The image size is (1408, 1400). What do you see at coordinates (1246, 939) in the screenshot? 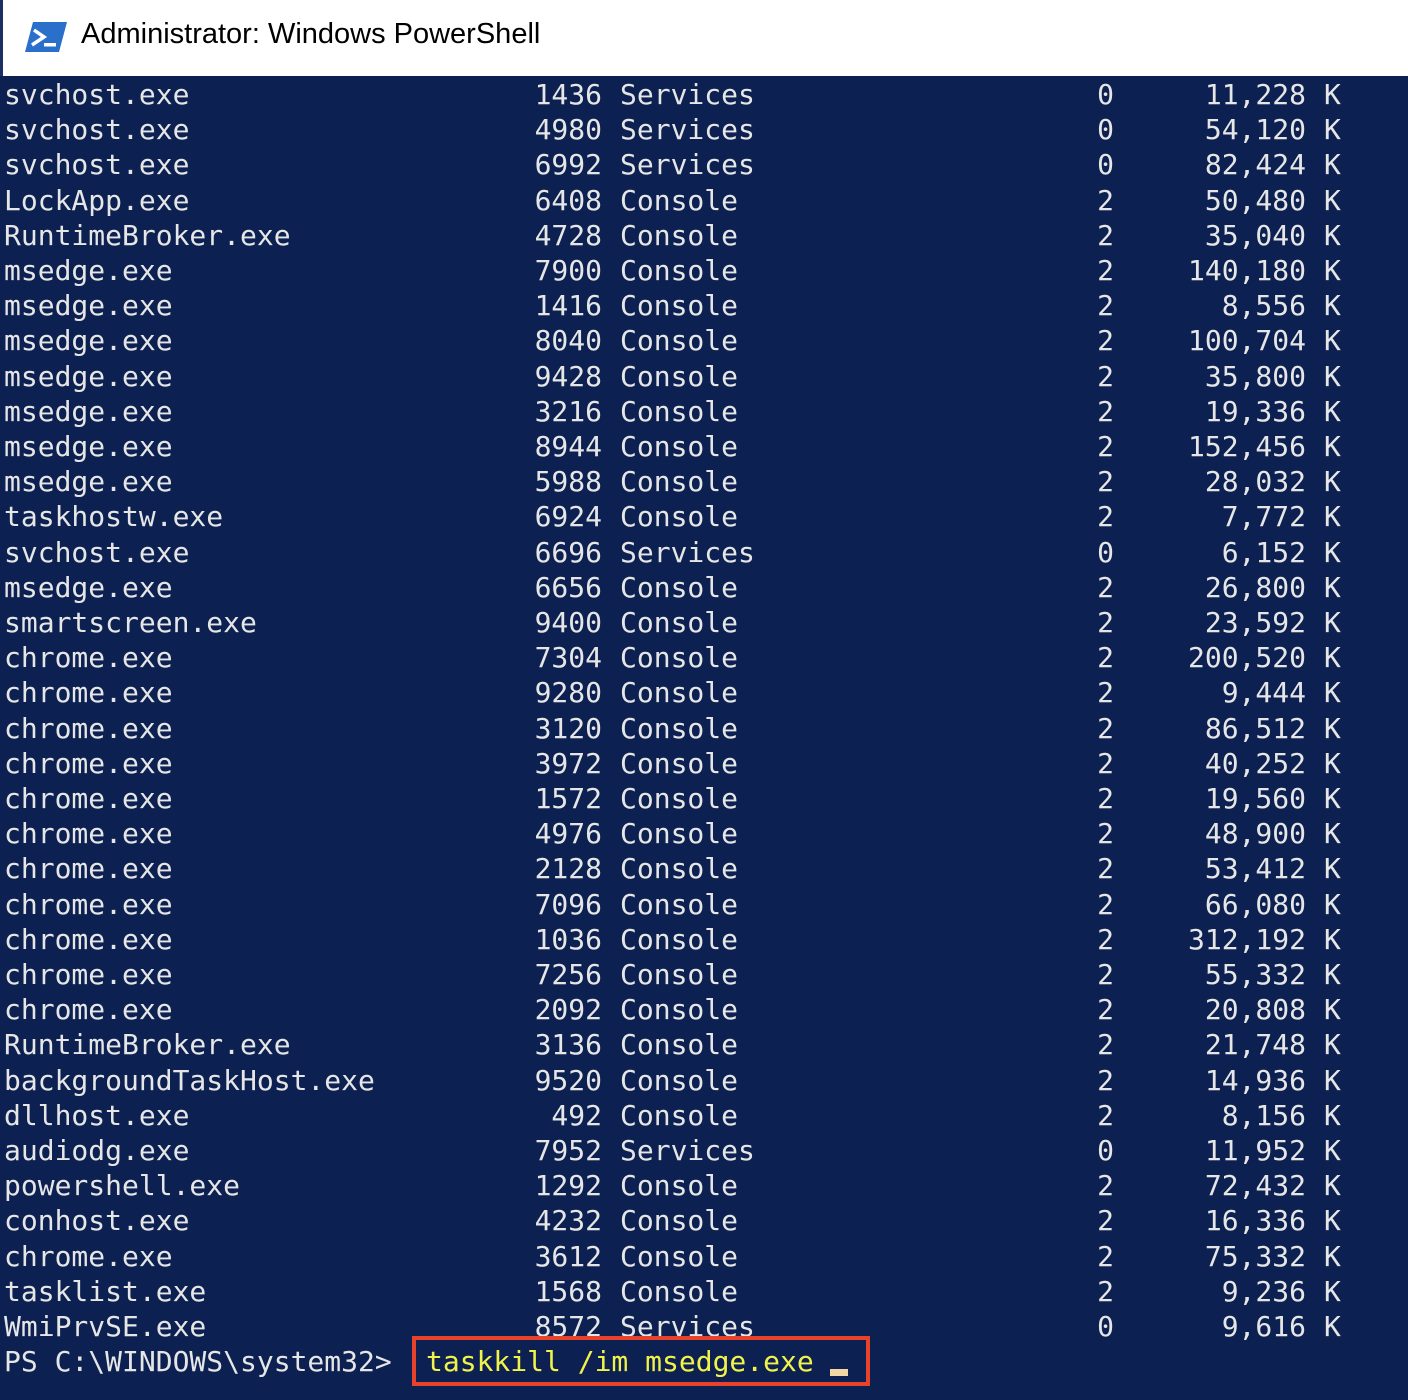
I see `memory-usage: 312,192` at bounding box center [1246, 939].